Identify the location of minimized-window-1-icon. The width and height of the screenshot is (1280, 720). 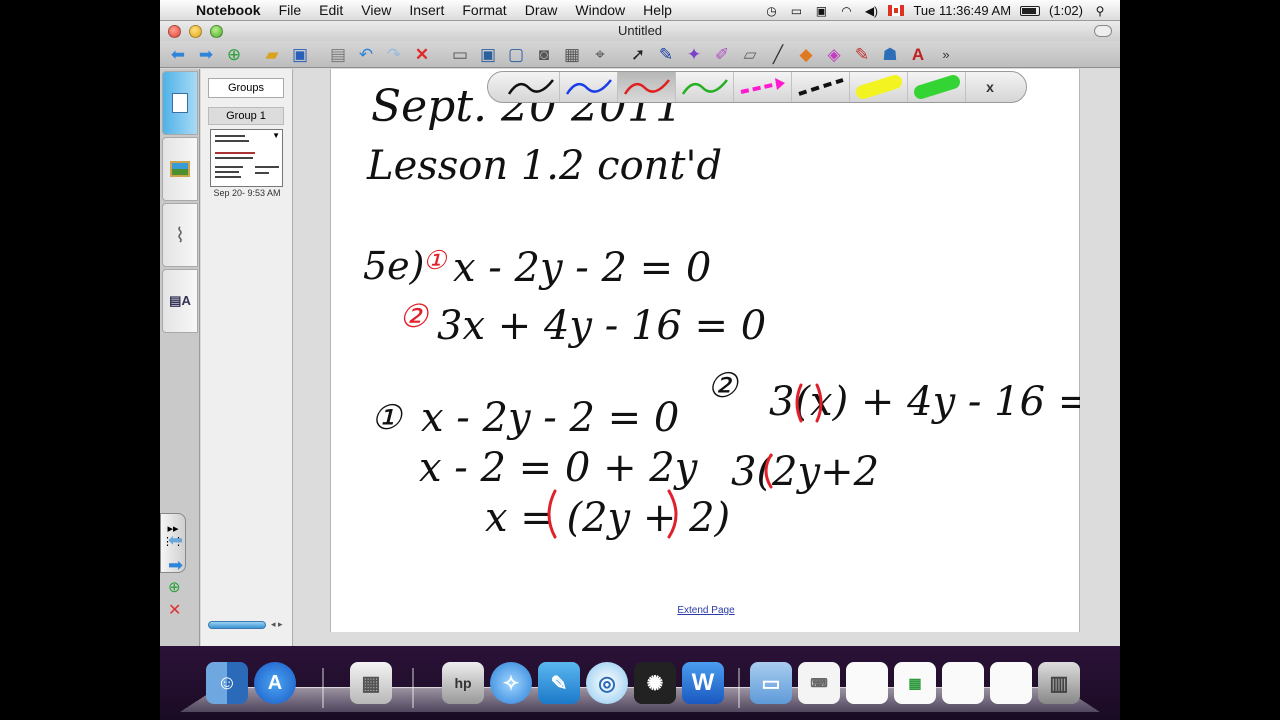
(867, 683).